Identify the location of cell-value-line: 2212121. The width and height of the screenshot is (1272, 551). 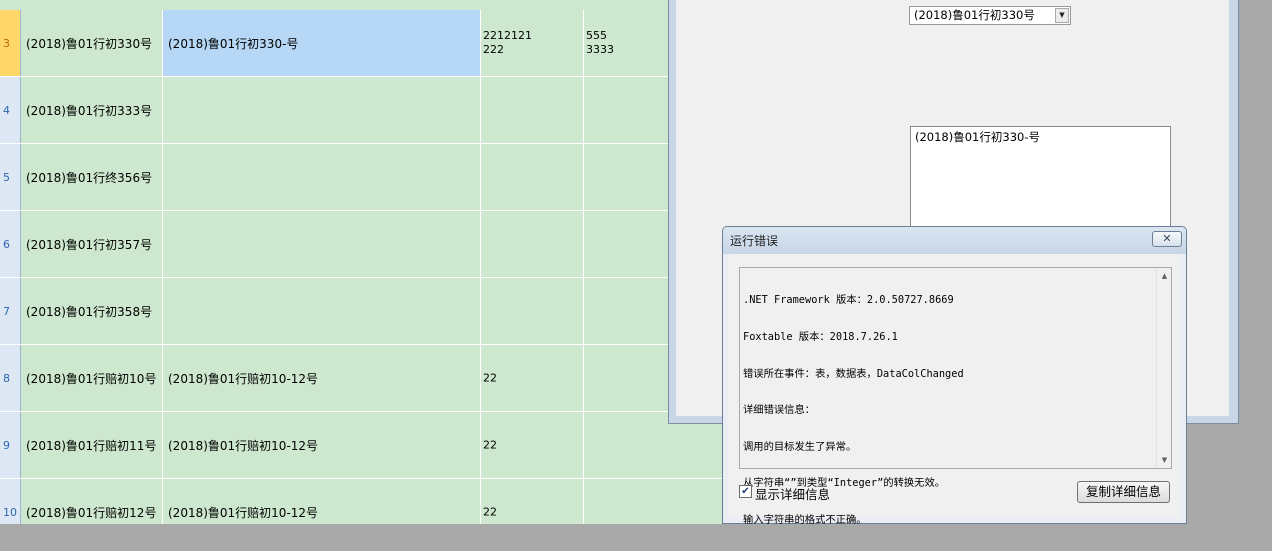
(507, 35).